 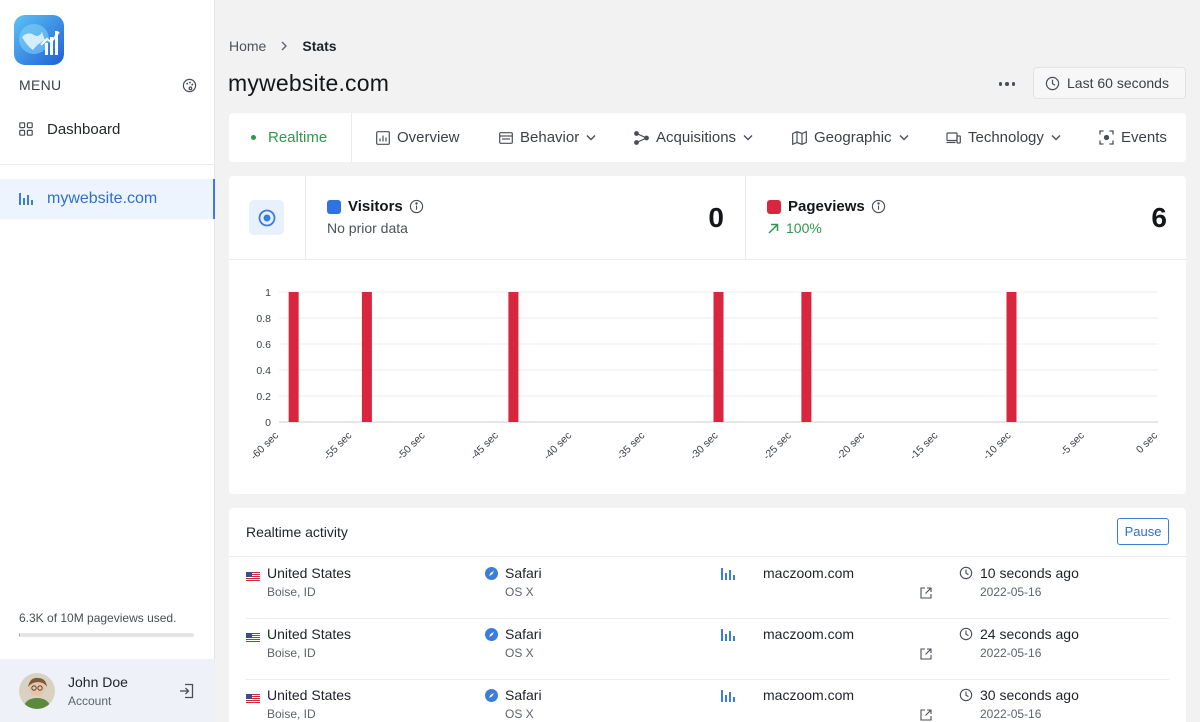 I want to click on more-options-button, so click(x=1007, y=84).